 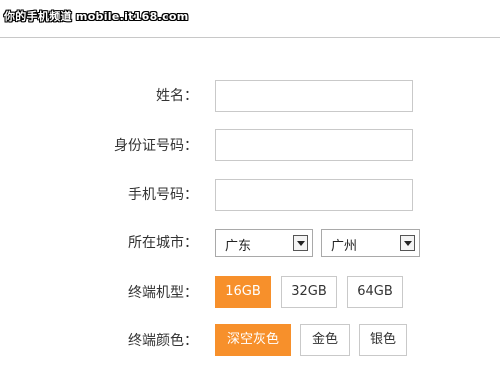 What do you see at coordinates (177, 96) in the screenshot?
I see `name-label: 姓名：` at bounding box center [177, 96].